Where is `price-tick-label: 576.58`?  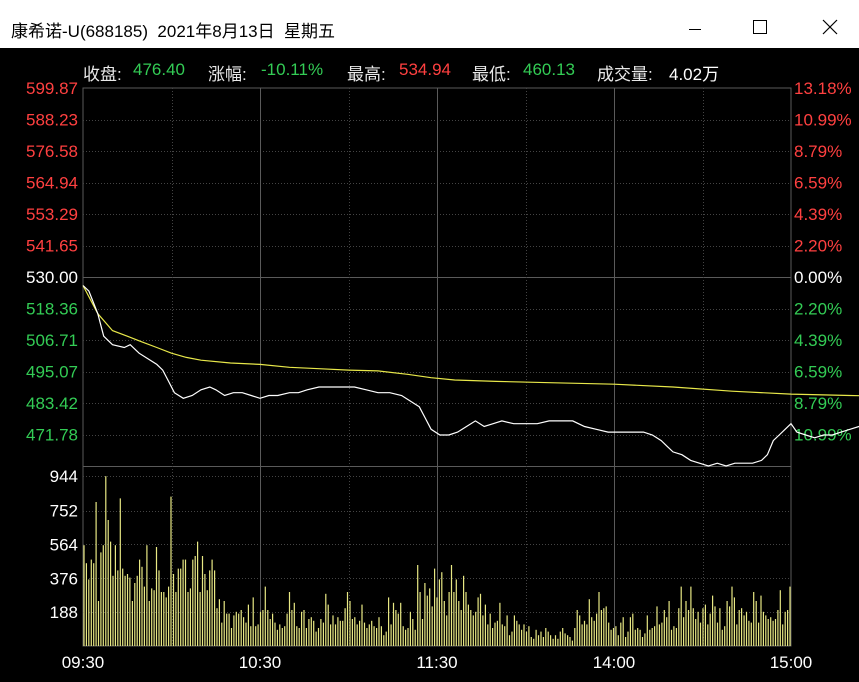 price-tick-label: 576.58 is located at coordinates (52, 151).